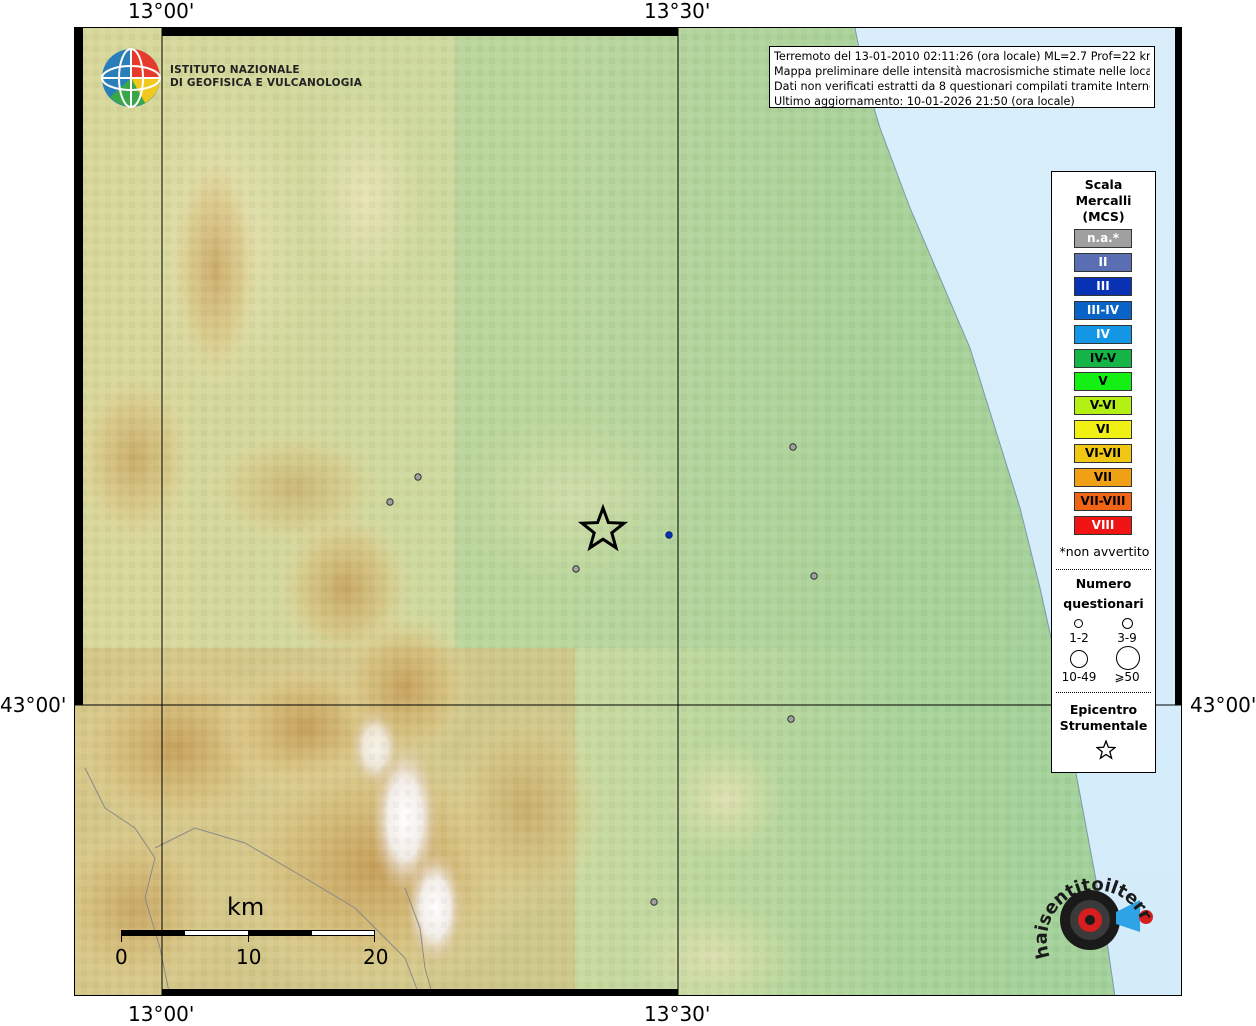 Image resolution: width=1256 pixels, height=1026 pixels. What do you see at coordinates (1103, 262) in the screenshot?
I see `mcs-class-ii: II` at bounding box center [1103, 262].